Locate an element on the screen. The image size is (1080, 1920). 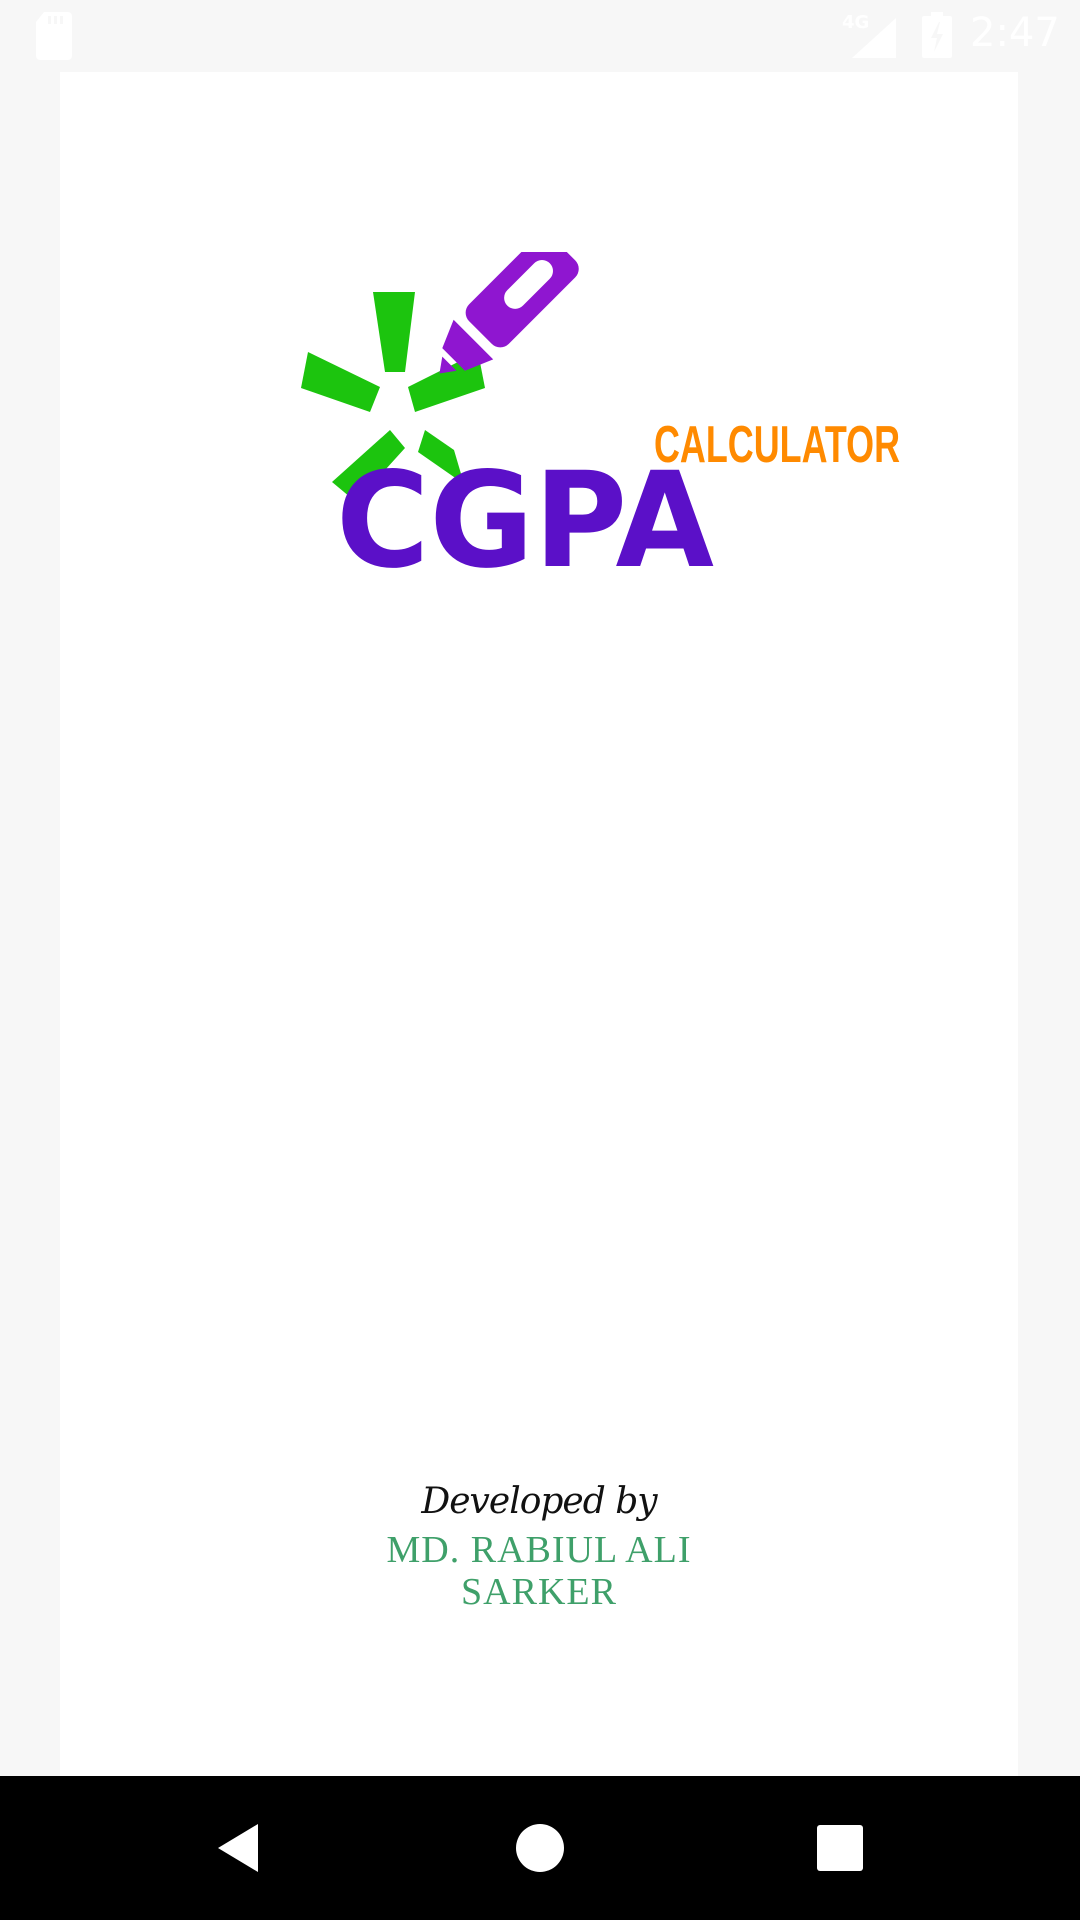
signal-icon is located at coordinates (874, 38).